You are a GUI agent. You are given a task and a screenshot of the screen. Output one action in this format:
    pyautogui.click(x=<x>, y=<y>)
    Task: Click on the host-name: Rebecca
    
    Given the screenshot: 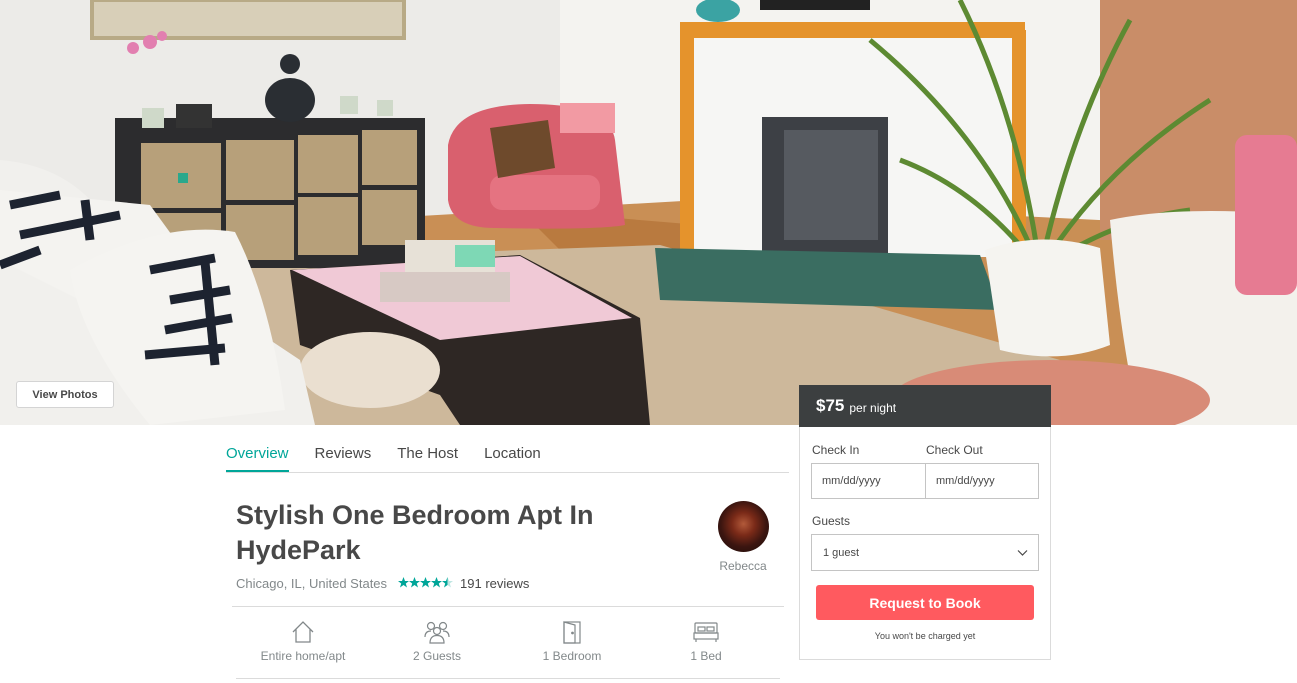 What is the action you would take?
    pyautogui.click(x=743, y=566)
    